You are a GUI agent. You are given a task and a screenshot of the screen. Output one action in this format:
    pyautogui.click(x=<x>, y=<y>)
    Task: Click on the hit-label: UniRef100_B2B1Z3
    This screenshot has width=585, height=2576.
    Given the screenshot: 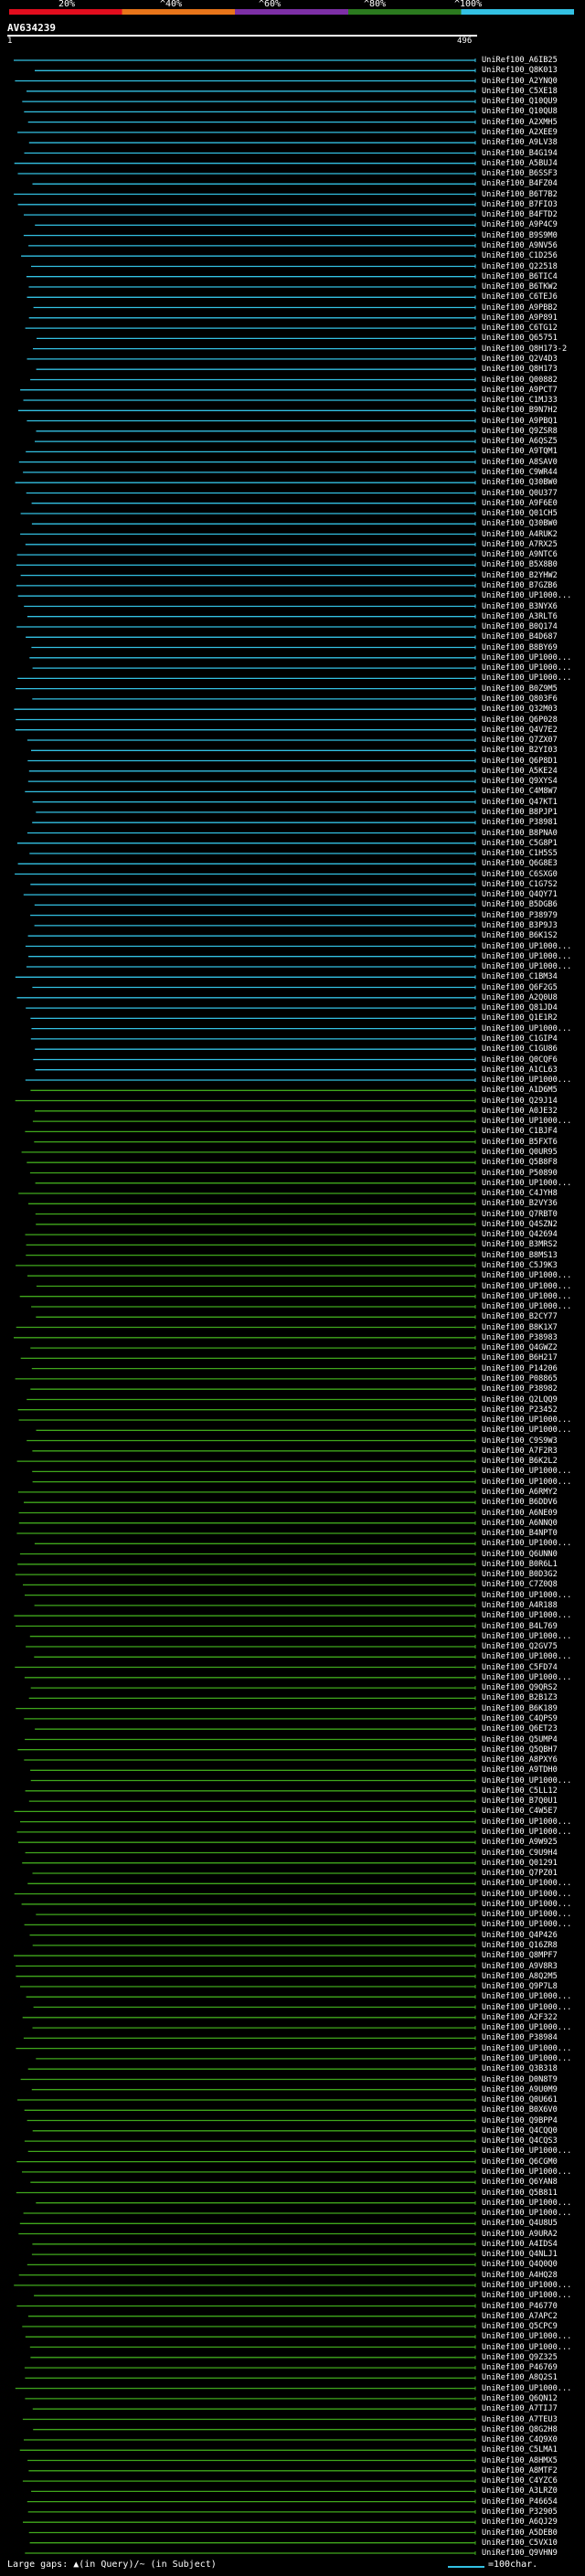 What is the action you would take?
    pyautogui.click(x=520, y=1697)
    